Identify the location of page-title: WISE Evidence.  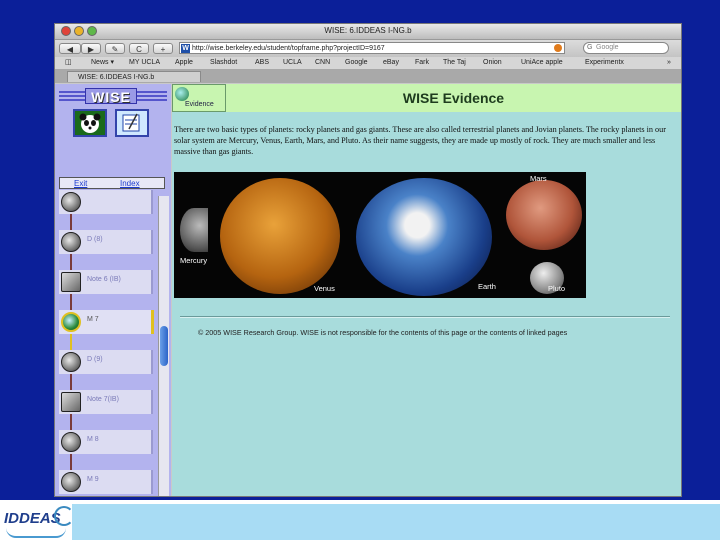
(453, 98).